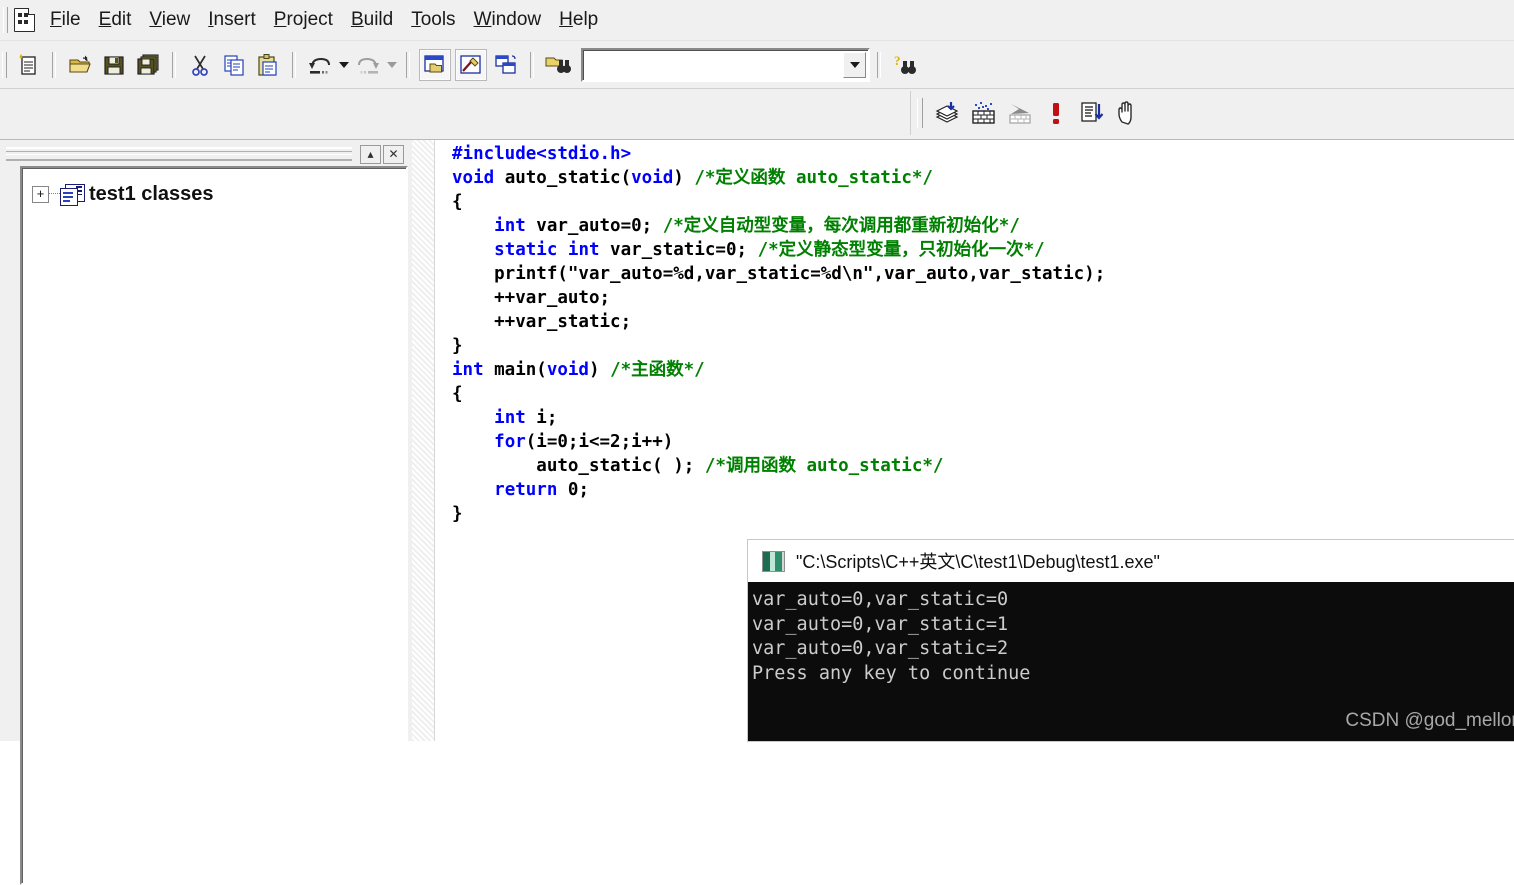 This screenshot has height=885, width=1514. I want to click on hand-icon, so click(1125, 113).